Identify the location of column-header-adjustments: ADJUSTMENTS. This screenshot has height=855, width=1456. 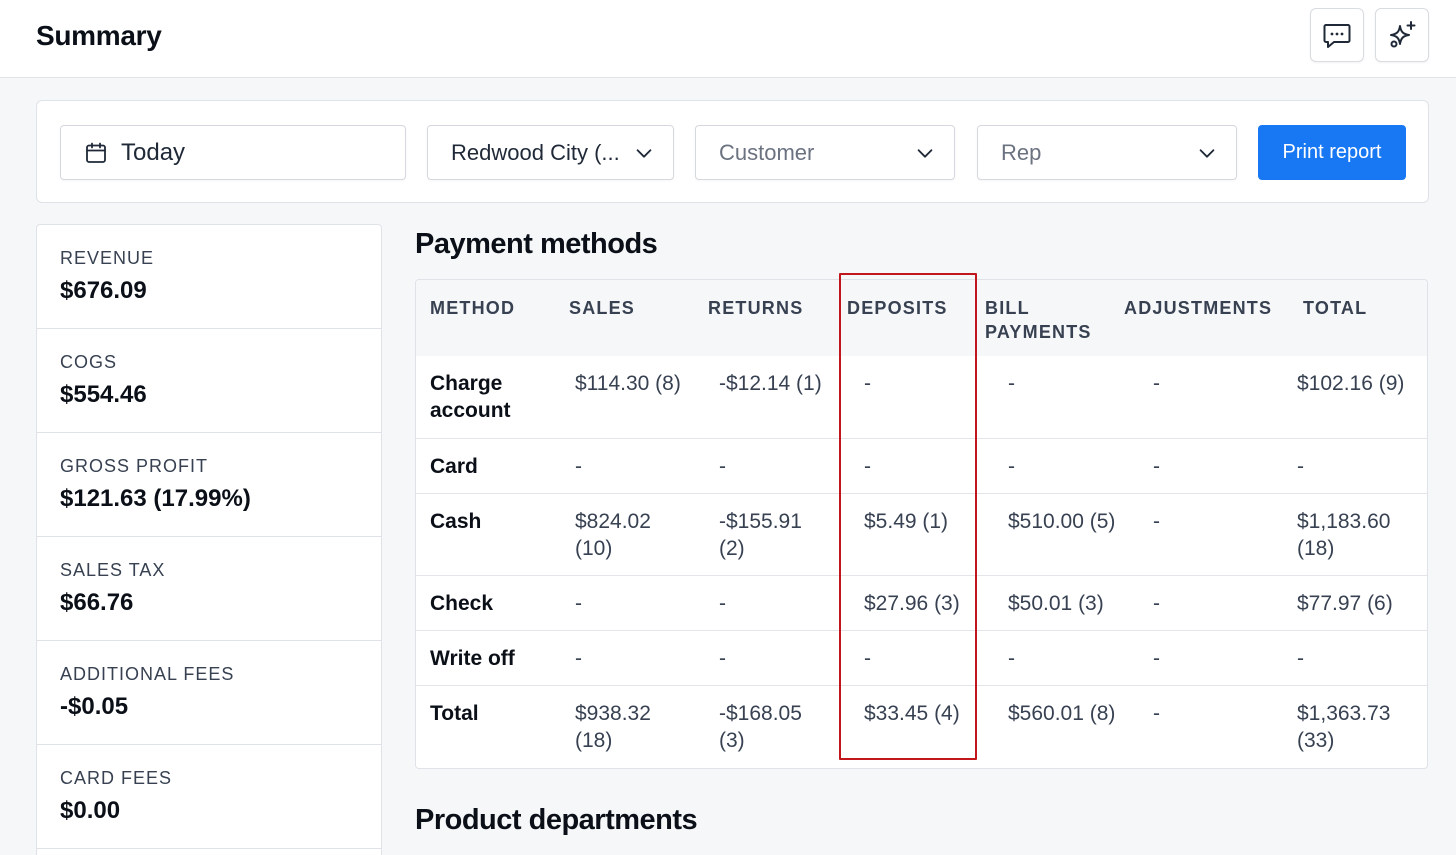
(1198, 308).